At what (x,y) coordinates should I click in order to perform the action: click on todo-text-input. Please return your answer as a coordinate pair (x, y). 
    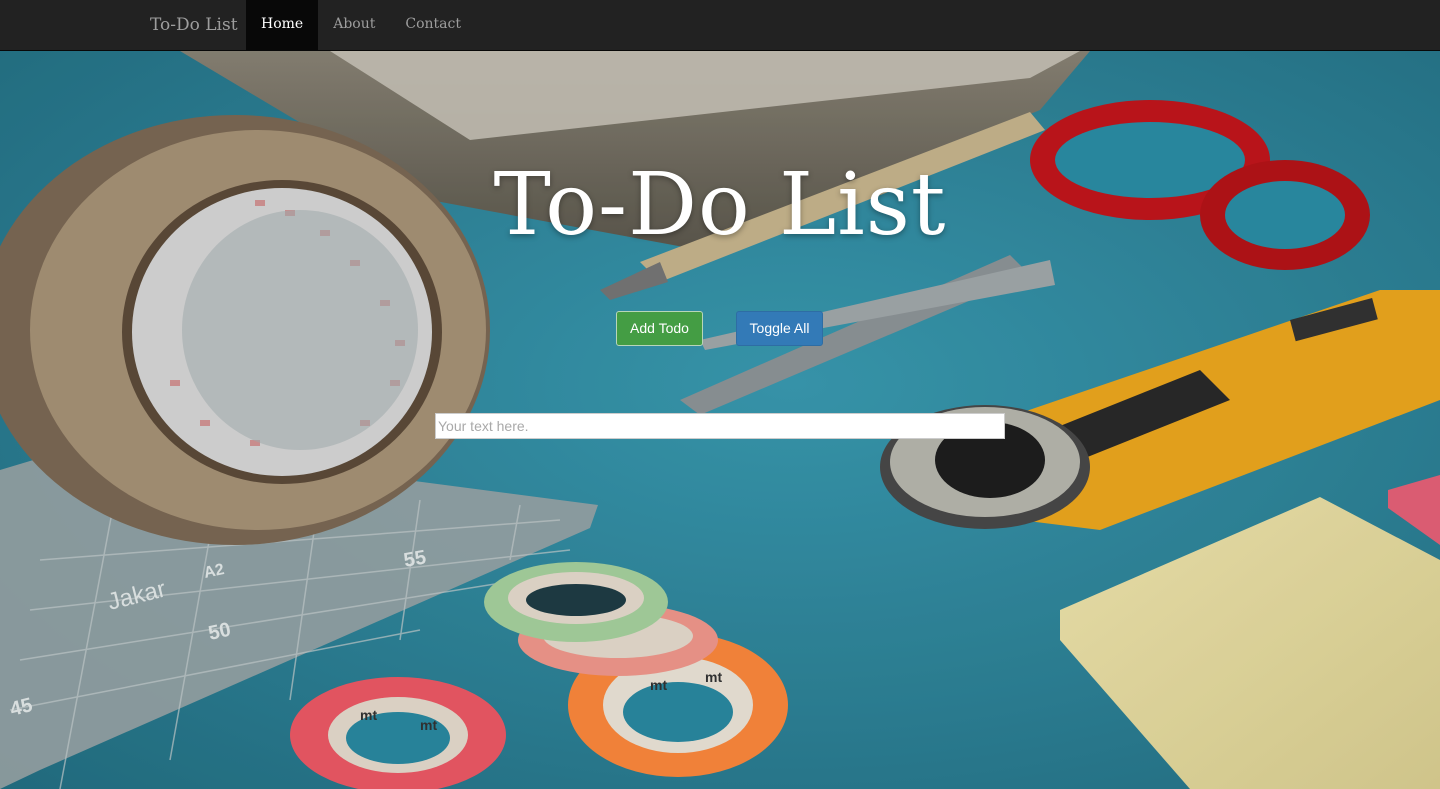
    Looking at the image, I should click on (720, 426).